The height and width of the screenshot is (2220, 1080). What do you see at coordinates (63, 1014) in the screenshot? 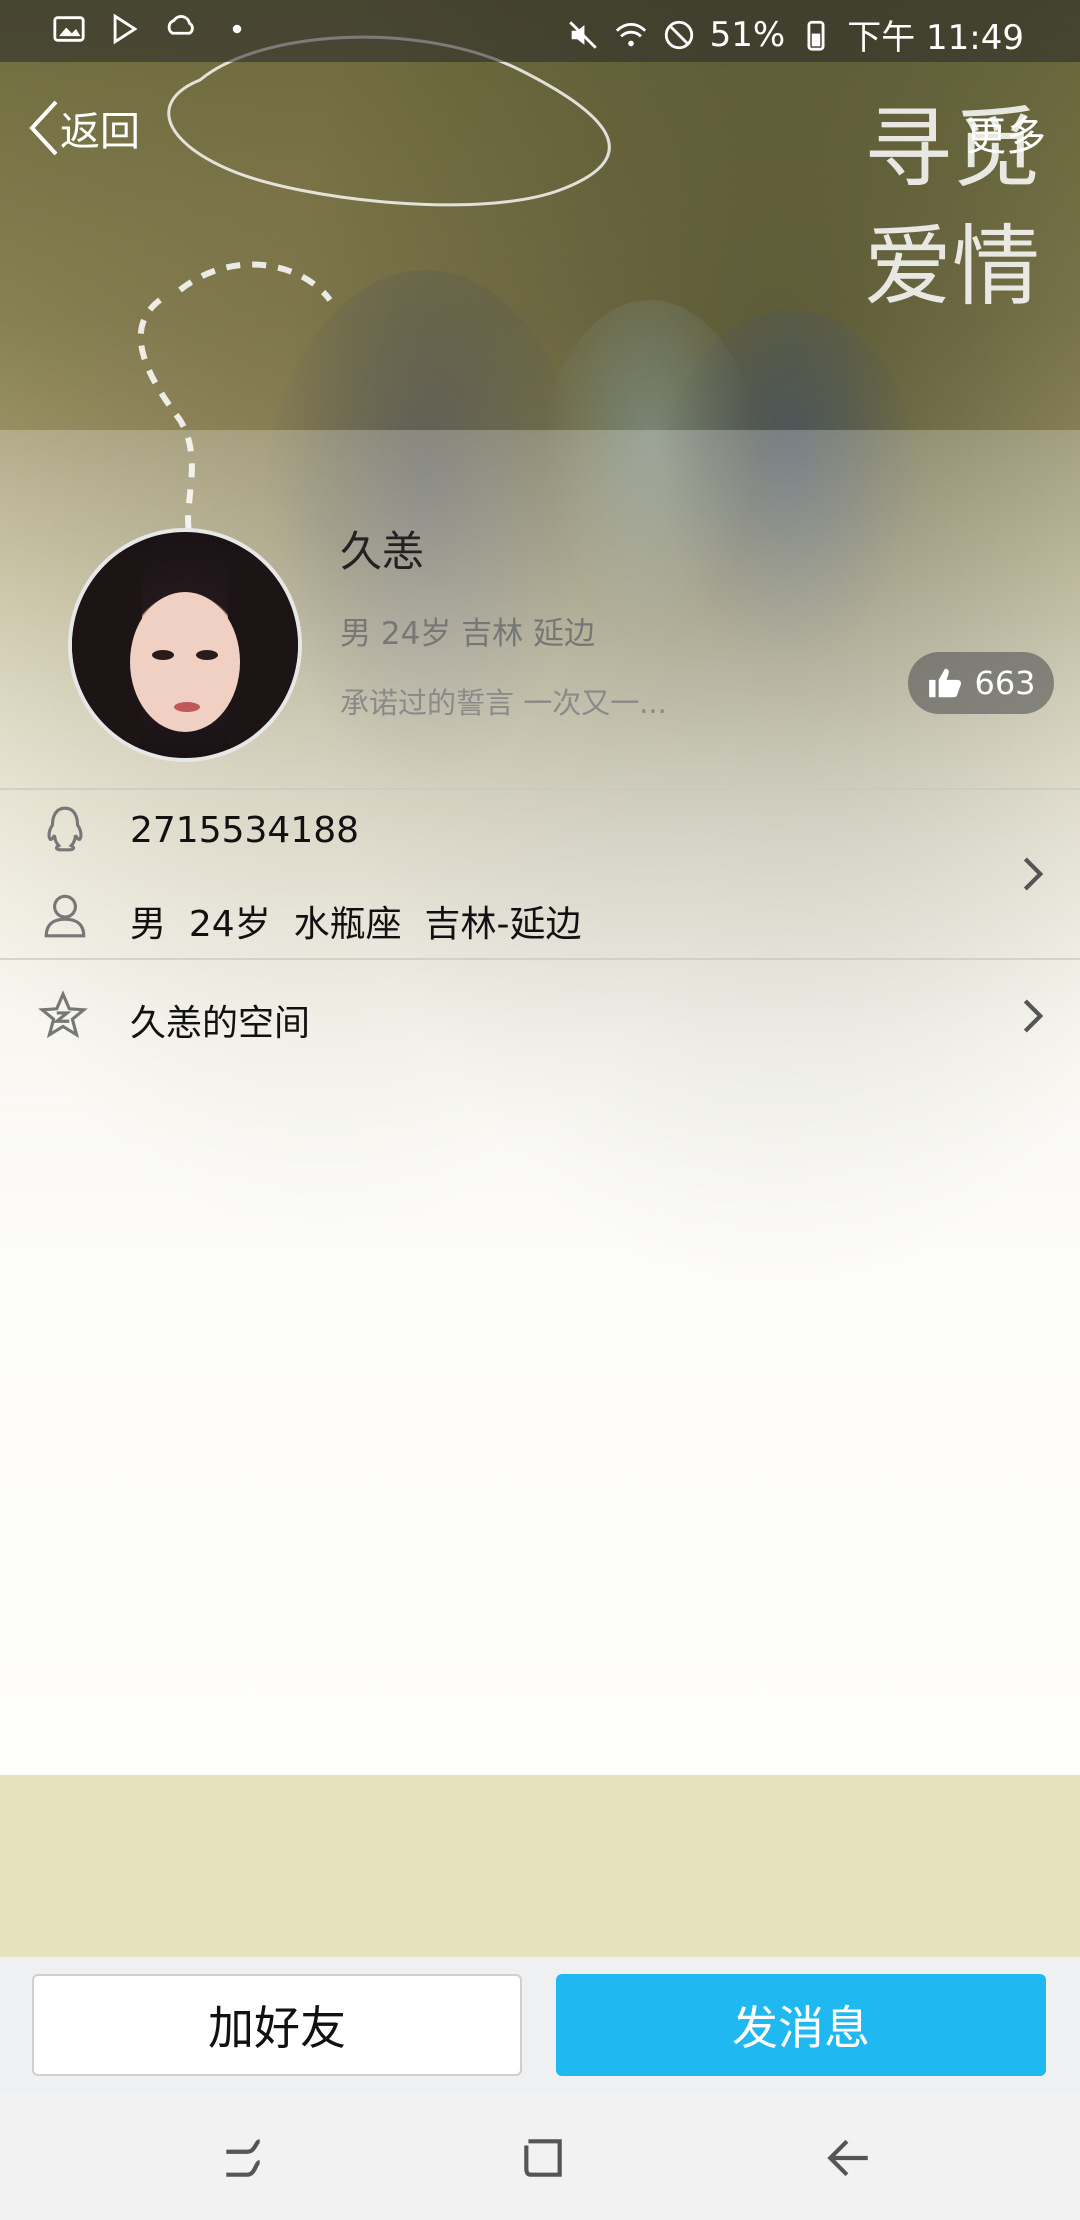
I see `qzone-star-icon` at bounding box center [63, 1014].